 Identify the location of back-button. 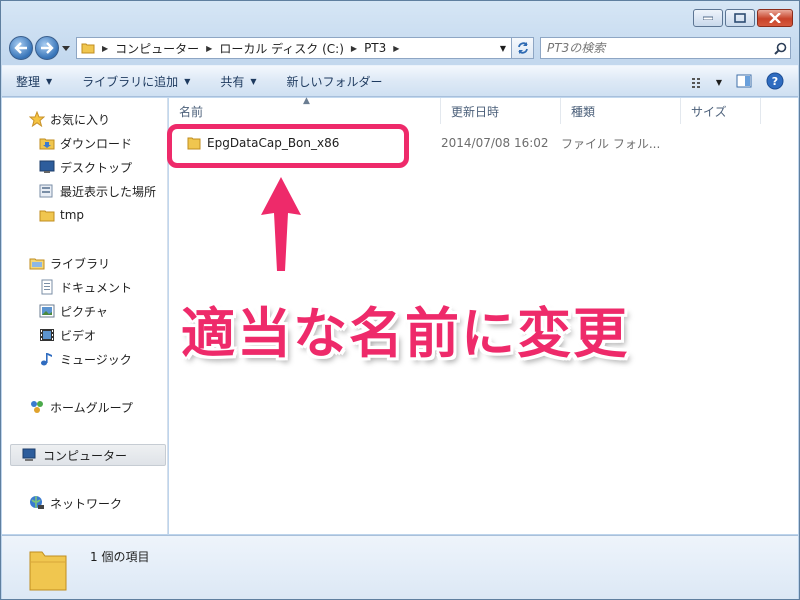
(21, 48).